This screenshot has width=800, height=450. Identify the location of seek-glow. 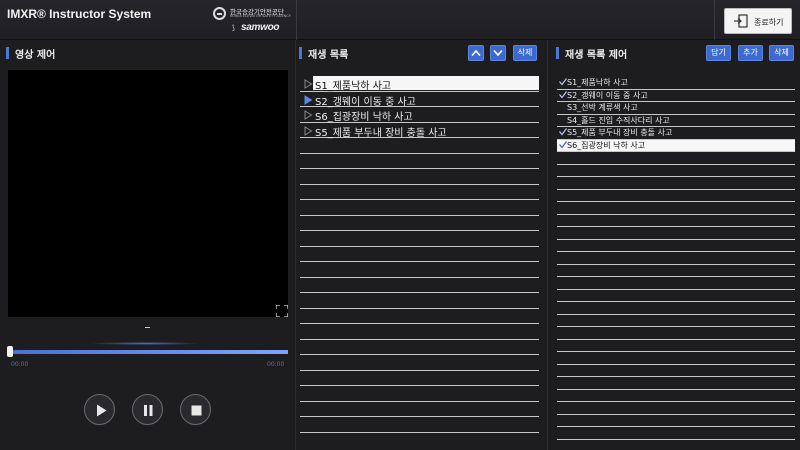
(145, 343).